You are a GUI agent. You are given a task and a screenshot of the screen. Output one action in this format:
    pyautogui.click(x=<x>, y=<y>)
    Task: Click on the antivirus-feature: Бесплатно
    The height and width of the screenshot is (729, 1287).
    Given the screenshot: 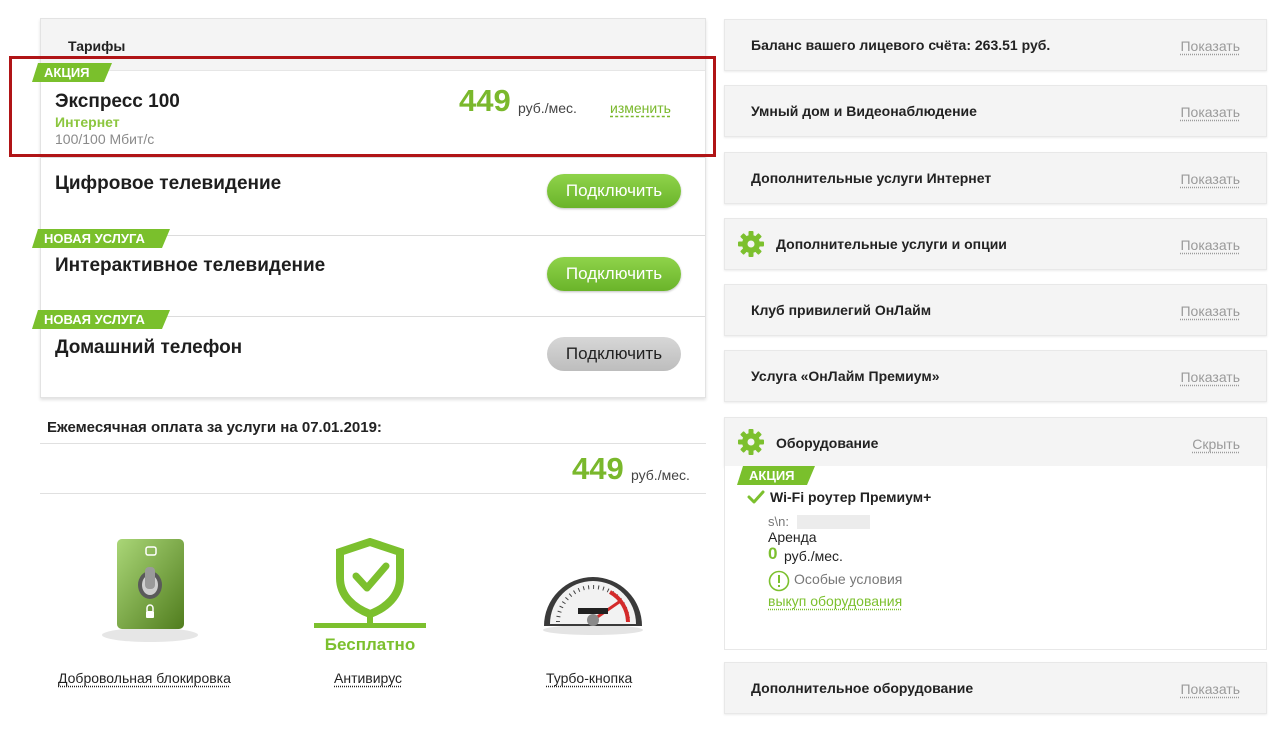 What is the action you would take?
    pyautogui.click(x=370, y=597)
    